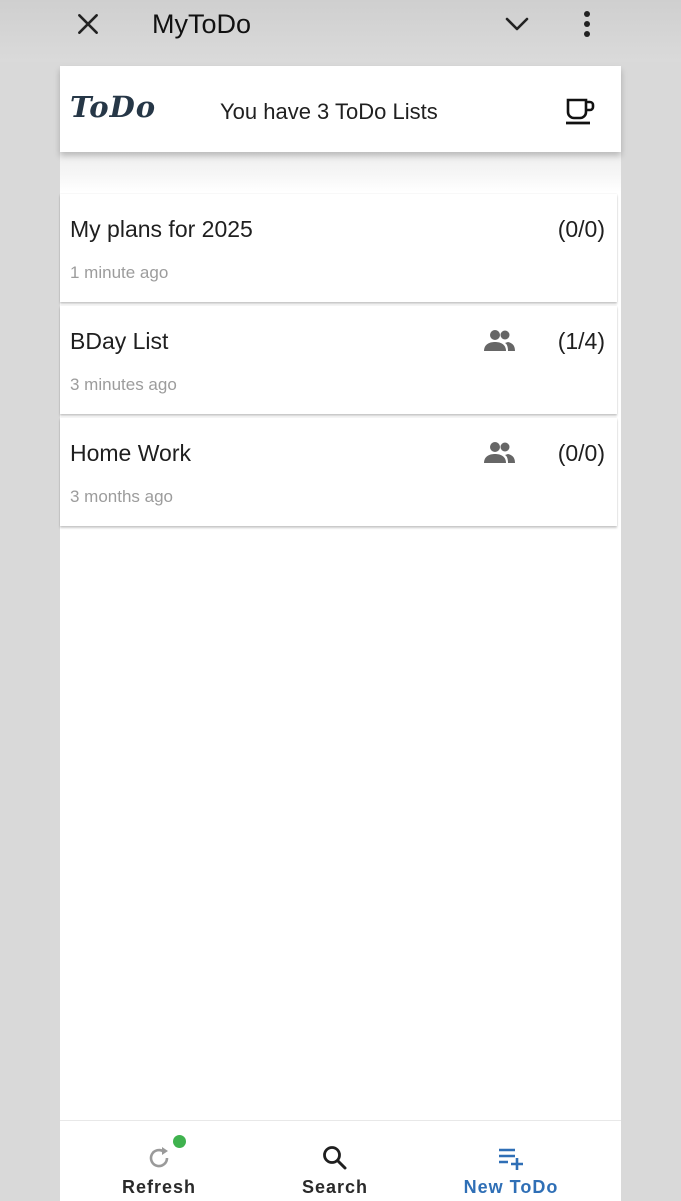 The width and height of the screenshot is (681, 1201). What do you see at coordinates (340, 172) in the screenshot?
I see `header-shadow-strip` at bounding box center [340, 172].